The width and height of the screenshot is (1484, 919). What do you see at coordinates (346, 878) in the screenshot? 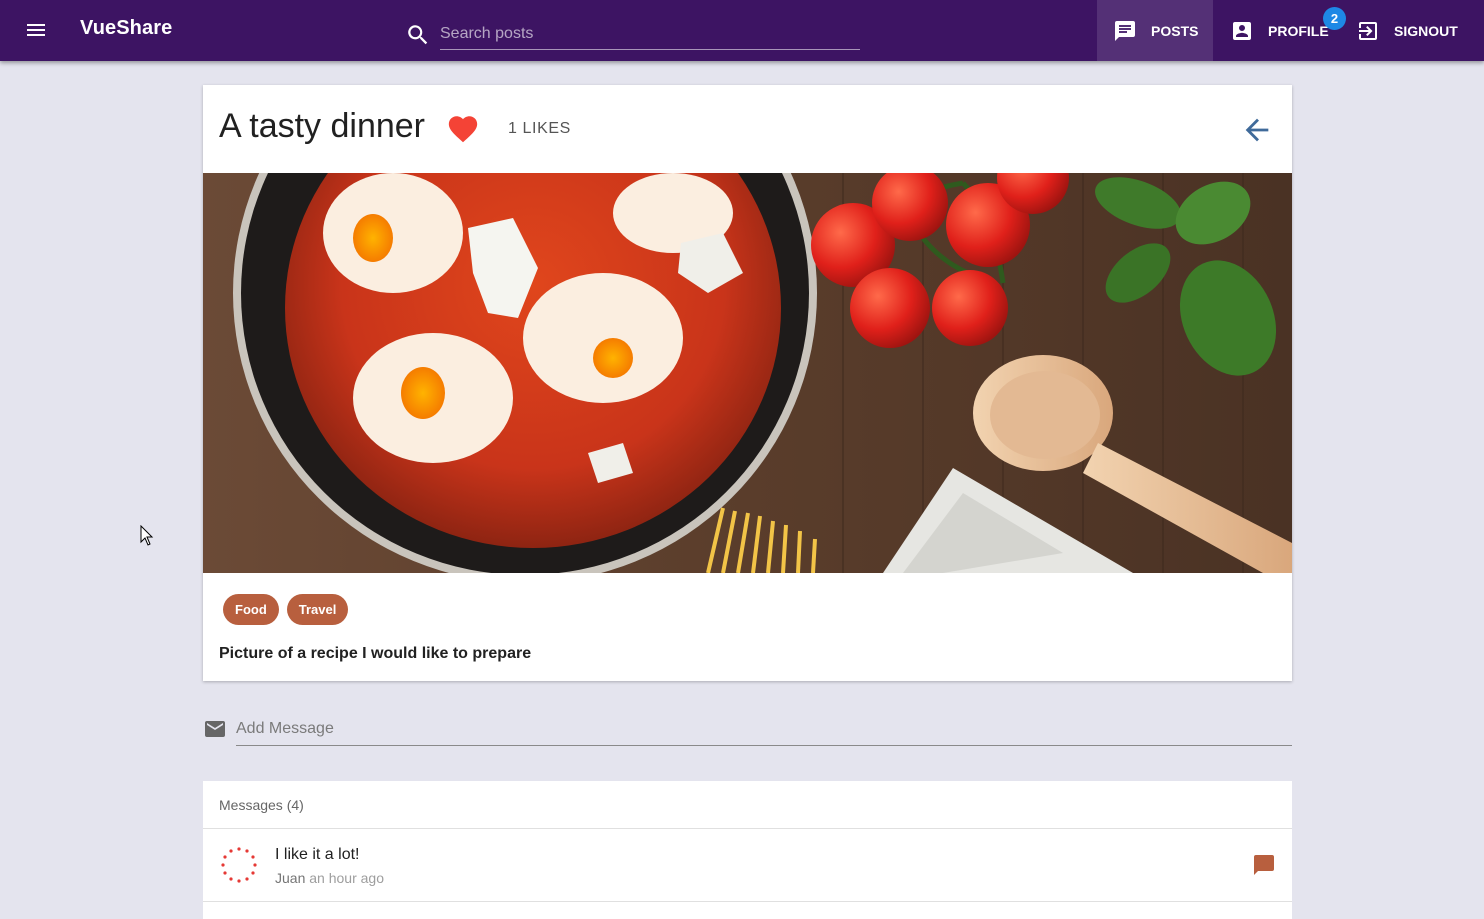
I see `message-time: an hour ago` at bounding box center [346, 878].